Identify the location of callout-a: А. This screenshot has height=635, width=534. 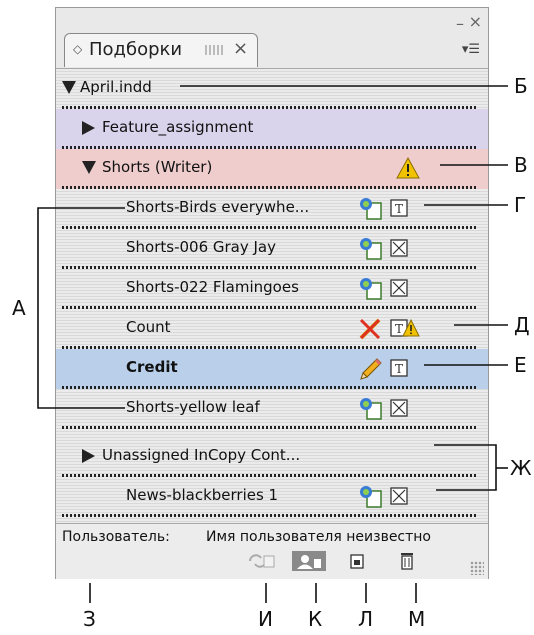
(19, 308).